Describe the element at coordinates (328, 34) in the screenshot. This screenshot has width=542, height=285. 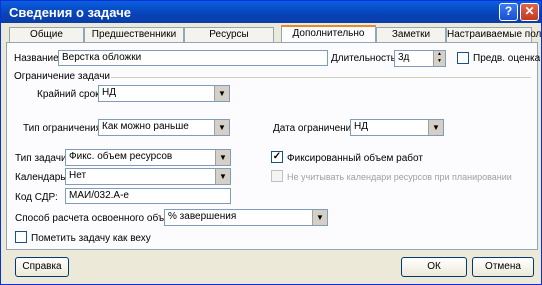
I see `tab-advanced: Дополнительно` at that location.